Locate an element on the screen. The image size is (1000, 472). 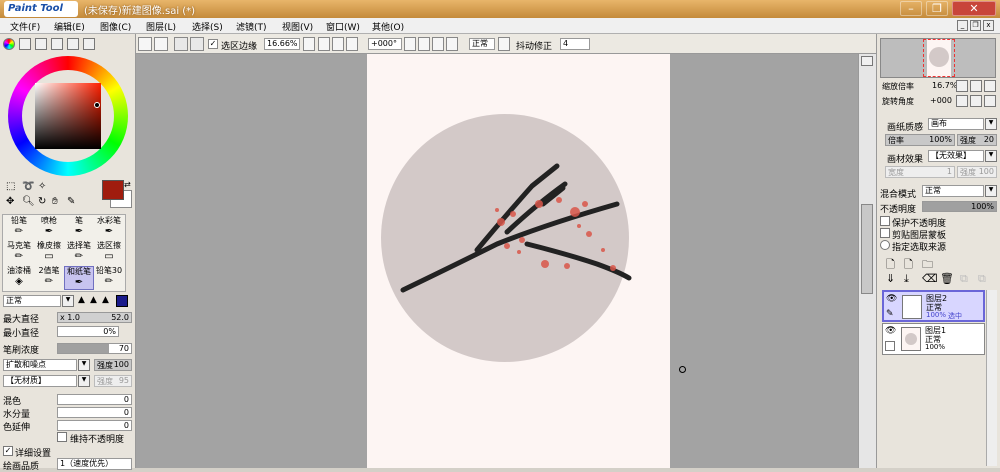
scroll-up-icon is located at coordinates (867, 61).